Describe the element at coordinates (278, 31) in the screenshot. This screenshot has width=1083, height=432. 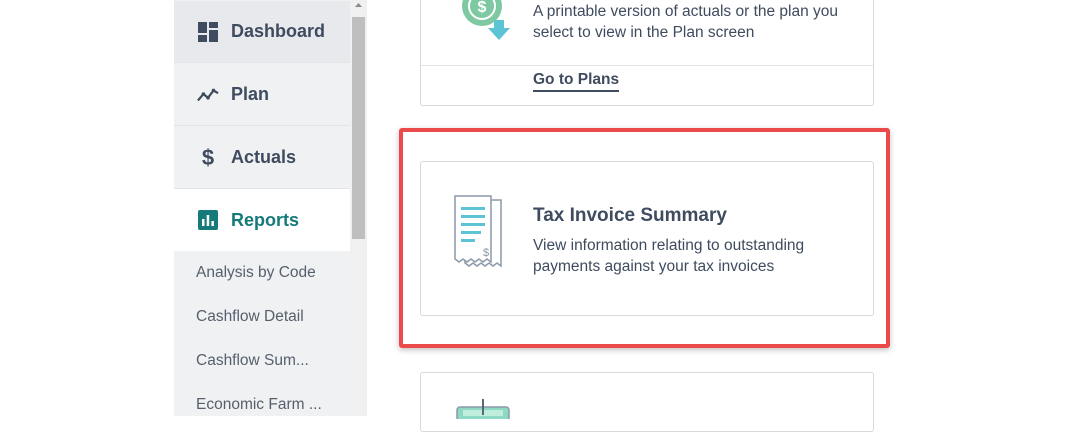
I see `sidebar-item-label: Dashboard` at that location.